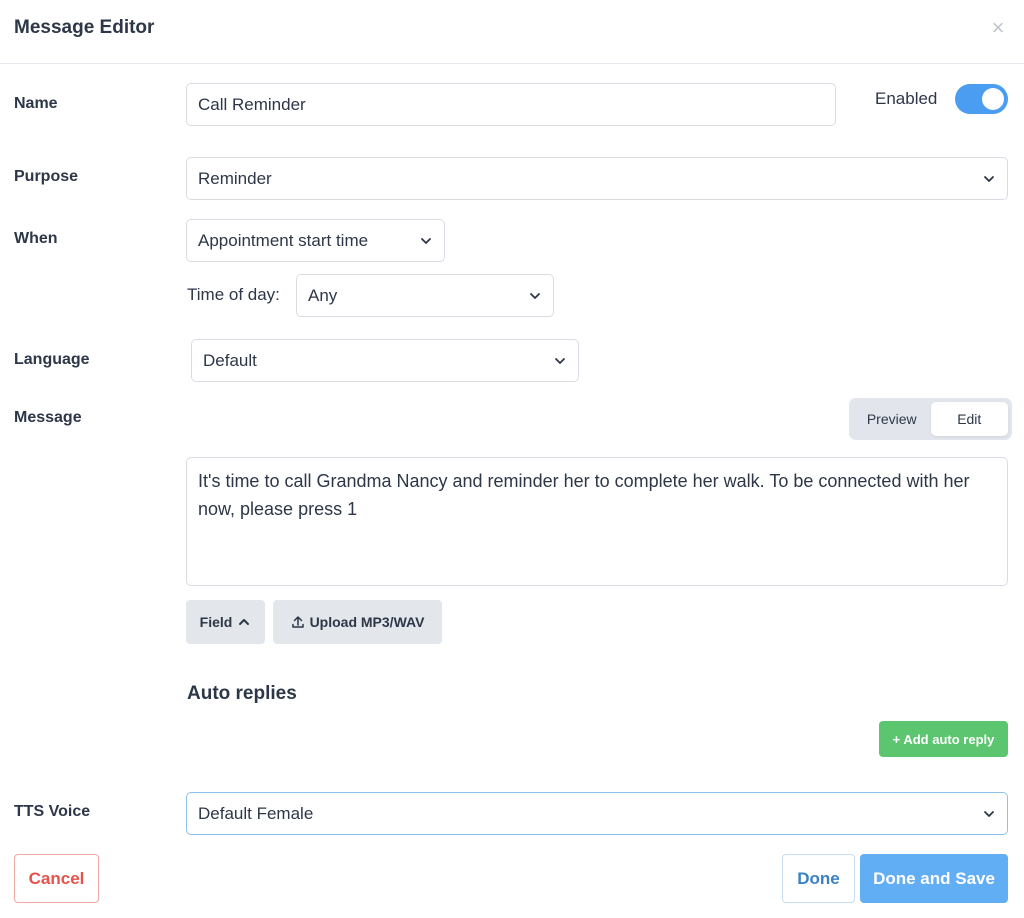 Image resolution: width=1024 pixels, height=918 pixels. I want to click on when-select: Appointment start time, so click(315, 240).